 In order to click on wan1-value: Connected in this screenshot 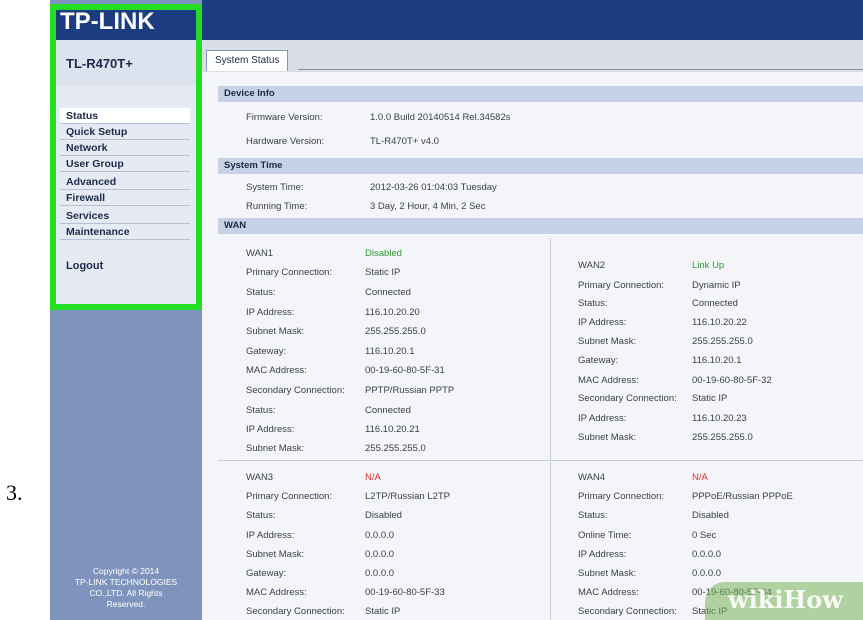, I will do `click(388, 410)`.